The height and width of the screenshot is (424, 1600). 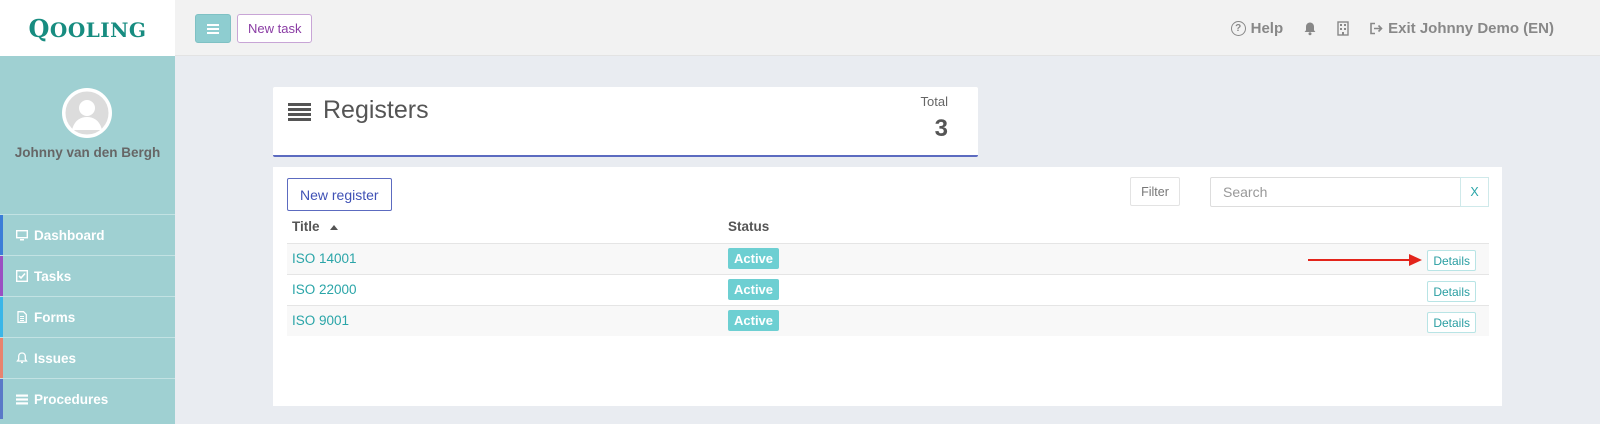 I want to click on column-header-title: Title, so click(x=315, y=226).